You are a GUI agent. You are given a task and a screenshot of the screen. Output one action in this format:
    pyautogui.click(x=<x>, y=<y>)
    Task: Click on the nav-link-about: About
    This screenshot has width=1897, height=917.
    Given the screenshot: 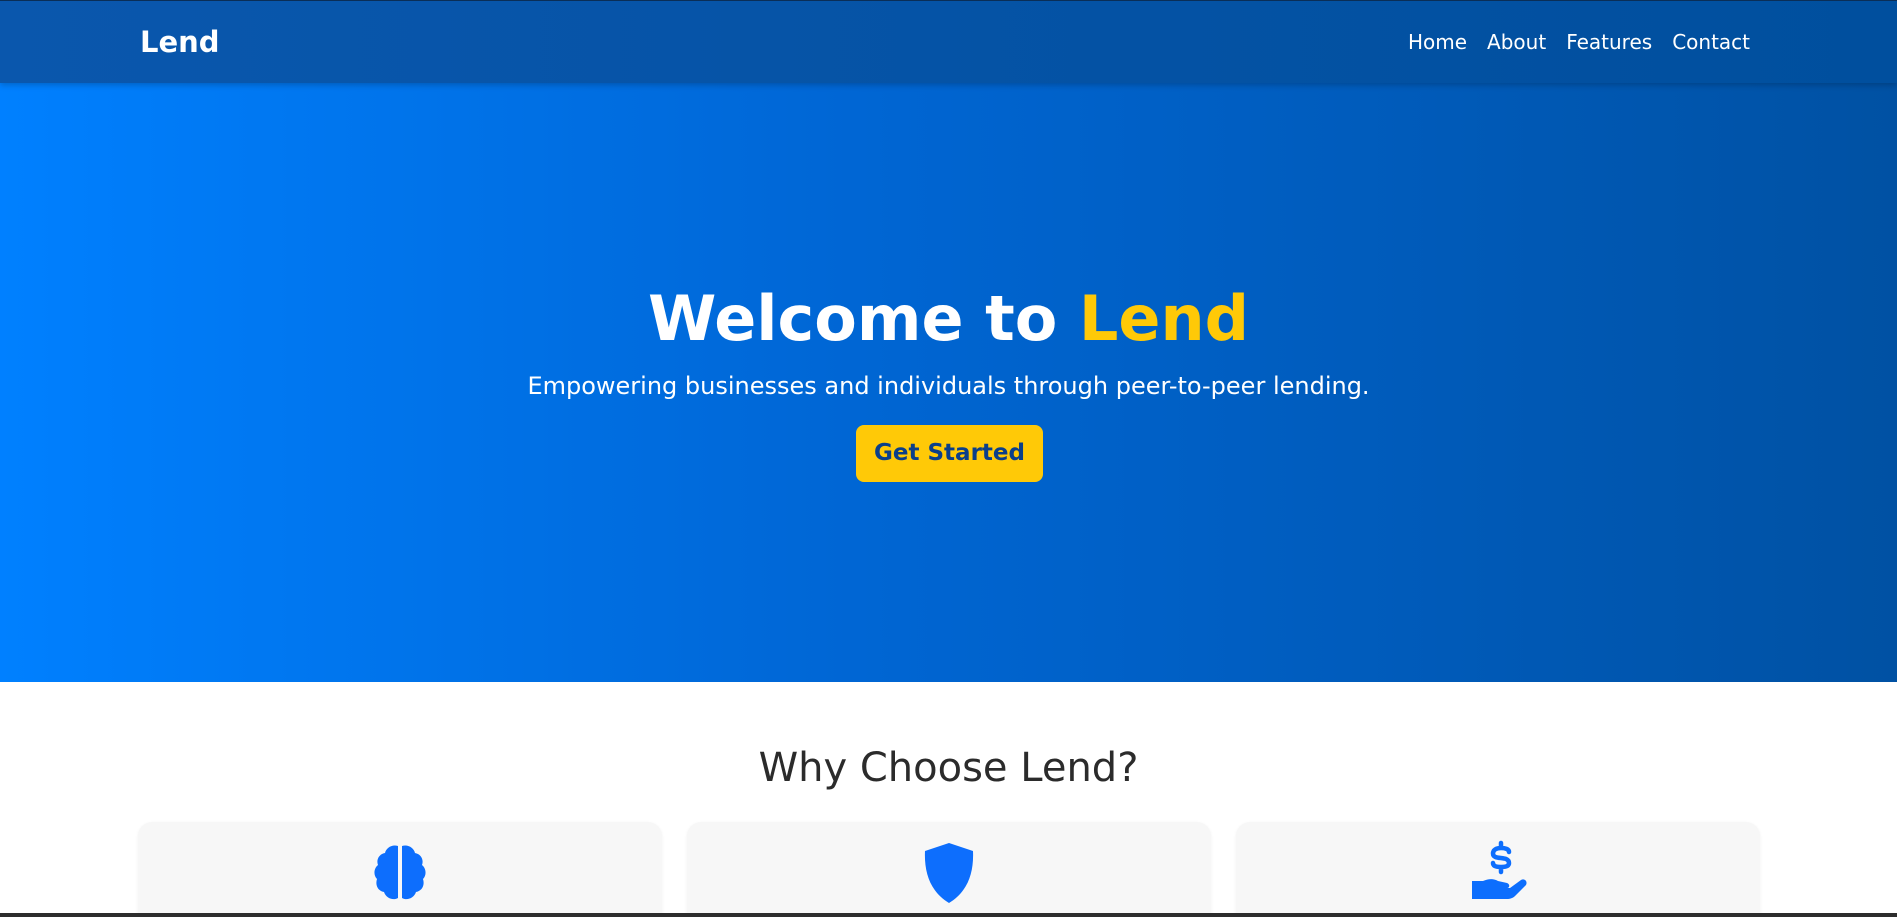 What is the action you would take?
    pyautogui.click(x=1516, y=42)
    